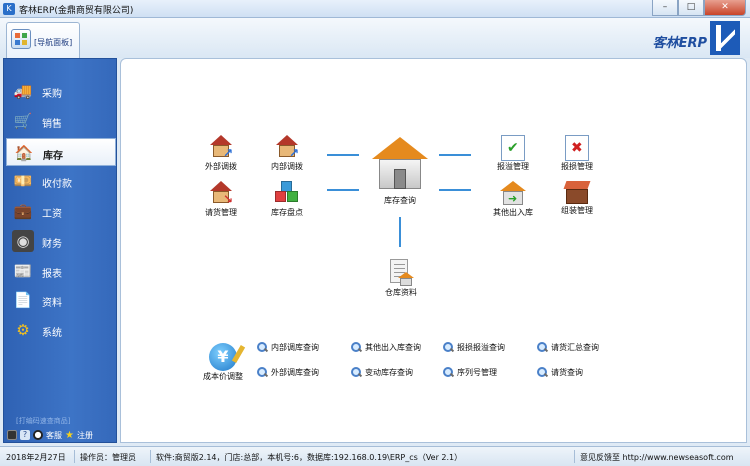 The height and width of the screenshot is (466, 750). I want to click on sidebar-item-inventory: 🏠 库存, so click(61, 152).